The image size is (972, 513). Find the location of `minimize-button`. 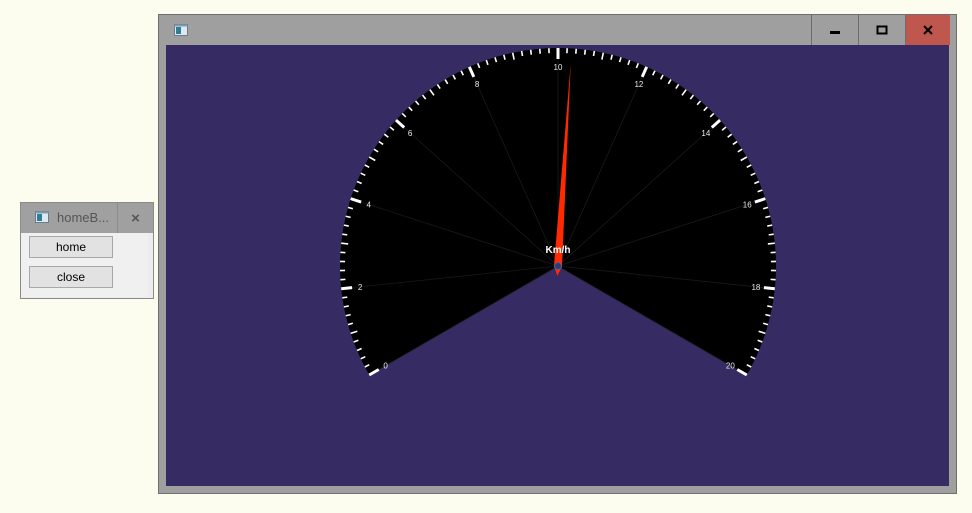

minimize-button is located at coordinates (834, 30).